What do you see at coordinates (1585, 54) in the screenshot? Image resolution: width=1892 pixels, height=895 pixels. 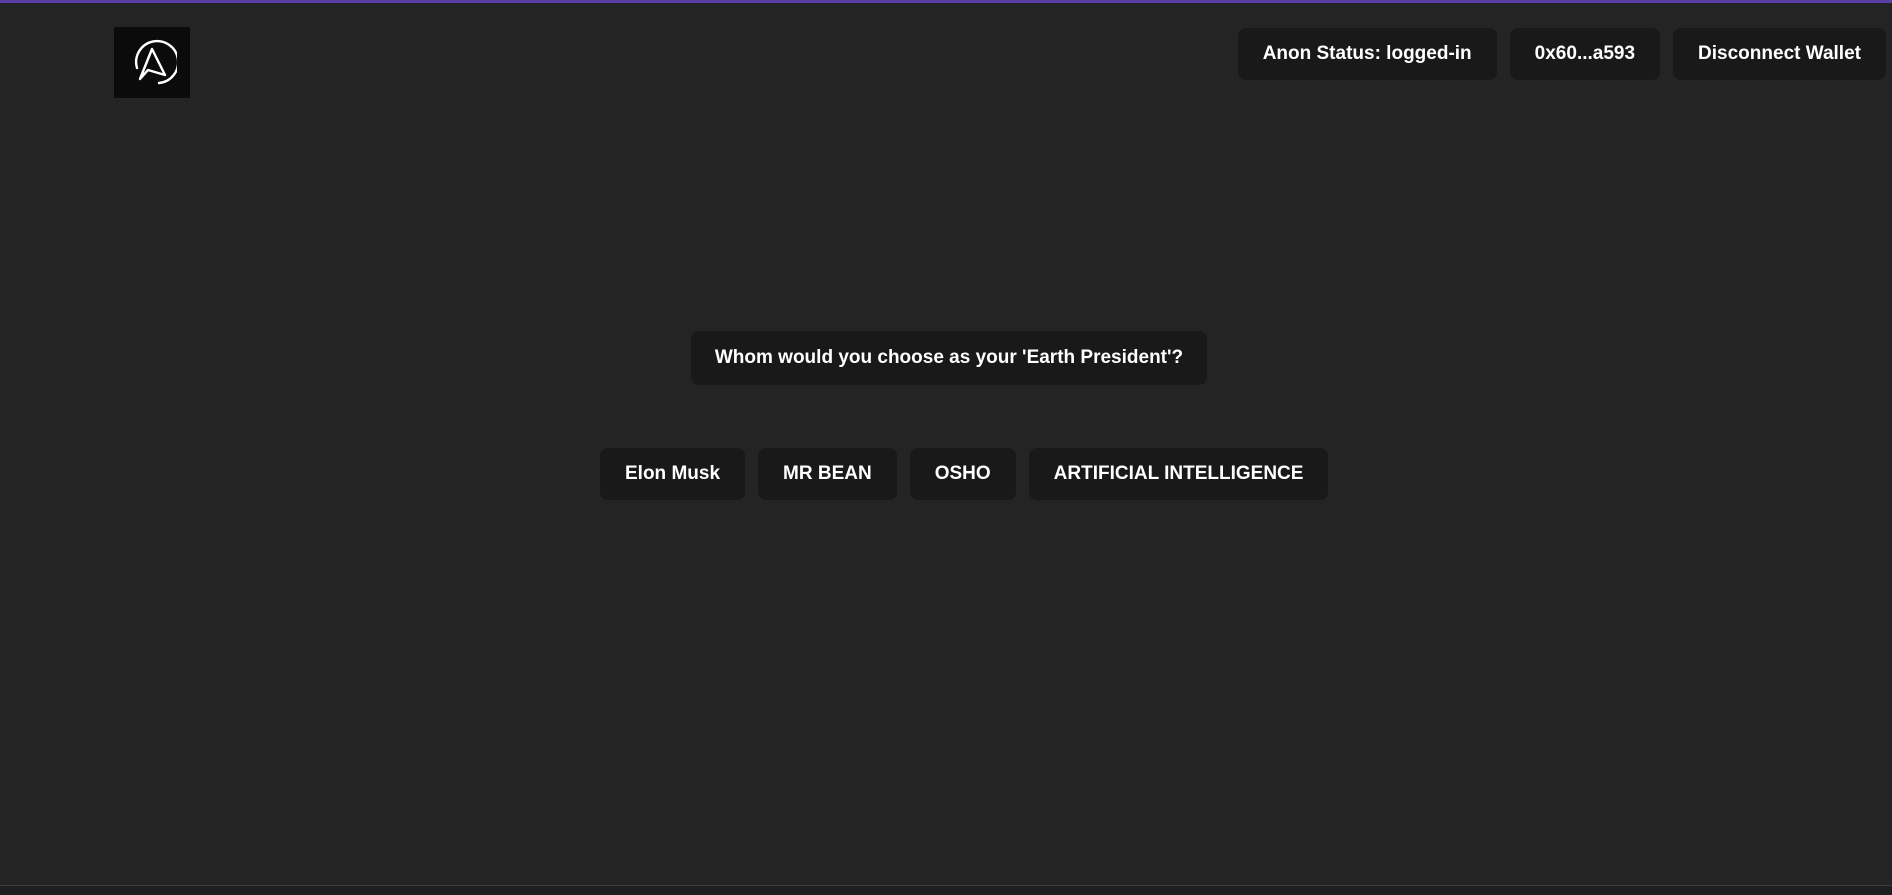 I see `wallet-address-button: 0x60...a593` at bounding box center [1585, 54].